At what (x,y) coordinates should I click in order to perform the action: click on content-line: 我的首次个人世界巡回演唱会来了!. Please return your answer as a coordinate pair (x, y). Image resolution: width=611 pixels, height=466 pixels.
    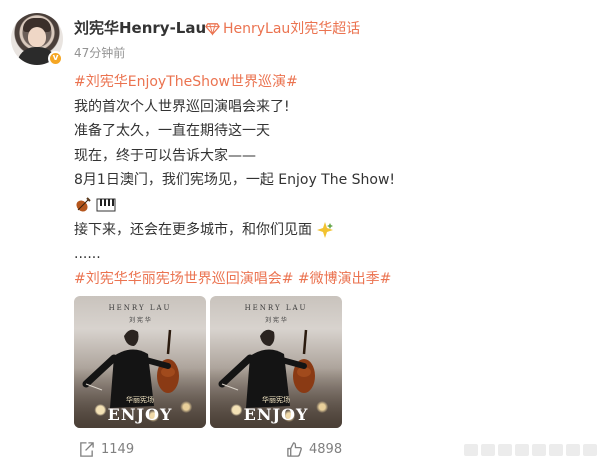
    Looking at the image, I should click on (182, 106).